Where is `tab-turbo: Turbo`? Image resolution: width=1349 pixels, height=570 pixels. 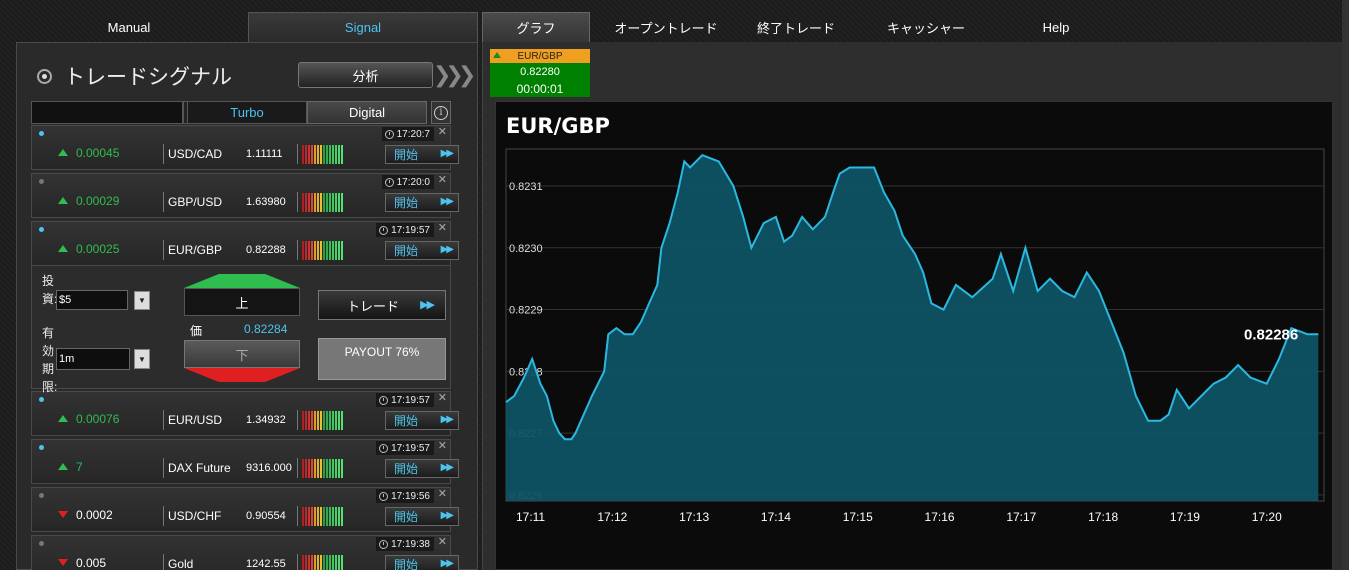
tab-turbo: Turbo is located at coordinates (247, 112).